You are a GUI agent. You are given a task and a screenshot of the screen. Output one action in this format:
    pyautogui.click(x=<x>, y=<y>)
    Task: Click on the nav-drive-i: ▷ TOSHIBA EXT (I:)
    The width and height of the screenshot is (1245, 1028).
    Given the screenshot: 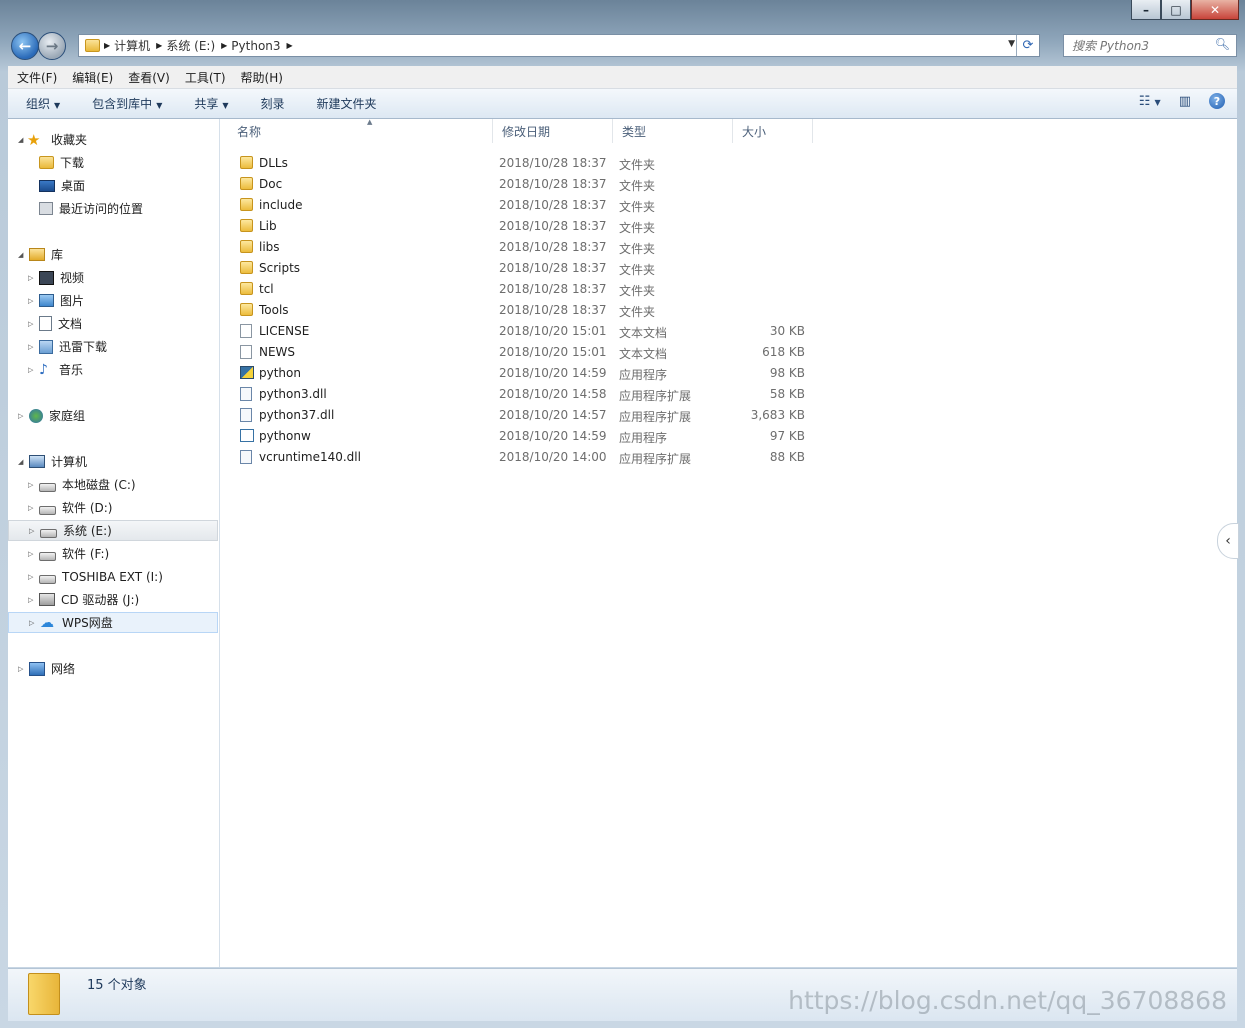 What is the action you would take?
    pyautogui.click(x=113, y=576)
    